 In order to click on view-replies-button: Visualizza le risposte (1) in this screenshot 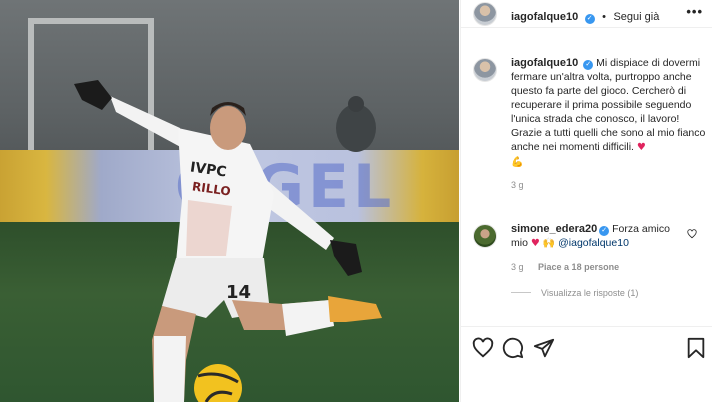, I will do `click(574, 293)`.